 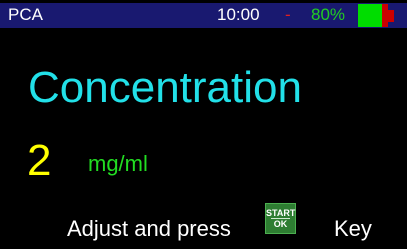 I want to click on setting-title: Concentration, so click(x=165, y=87).